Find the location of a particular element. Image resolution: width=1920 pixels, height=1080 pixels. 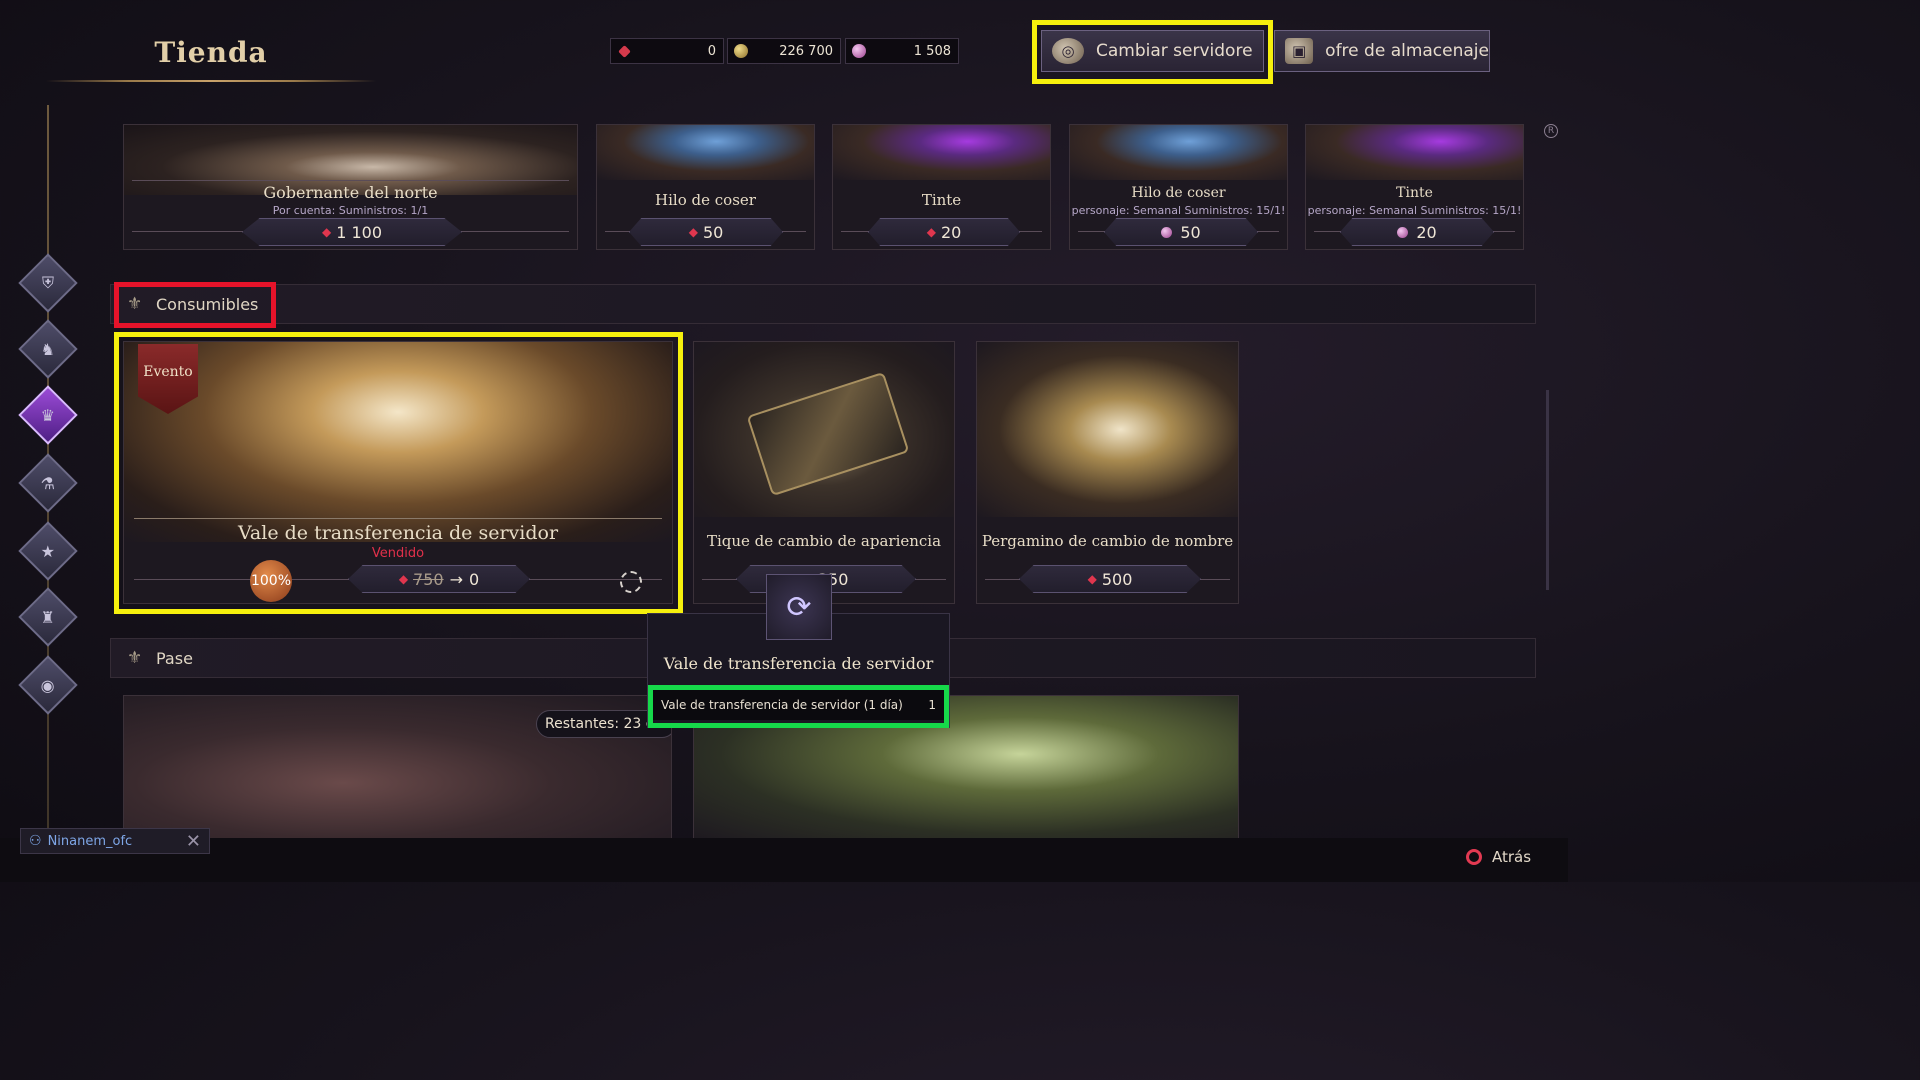

back-button: Atrás is located at coordinates (1511, 857).